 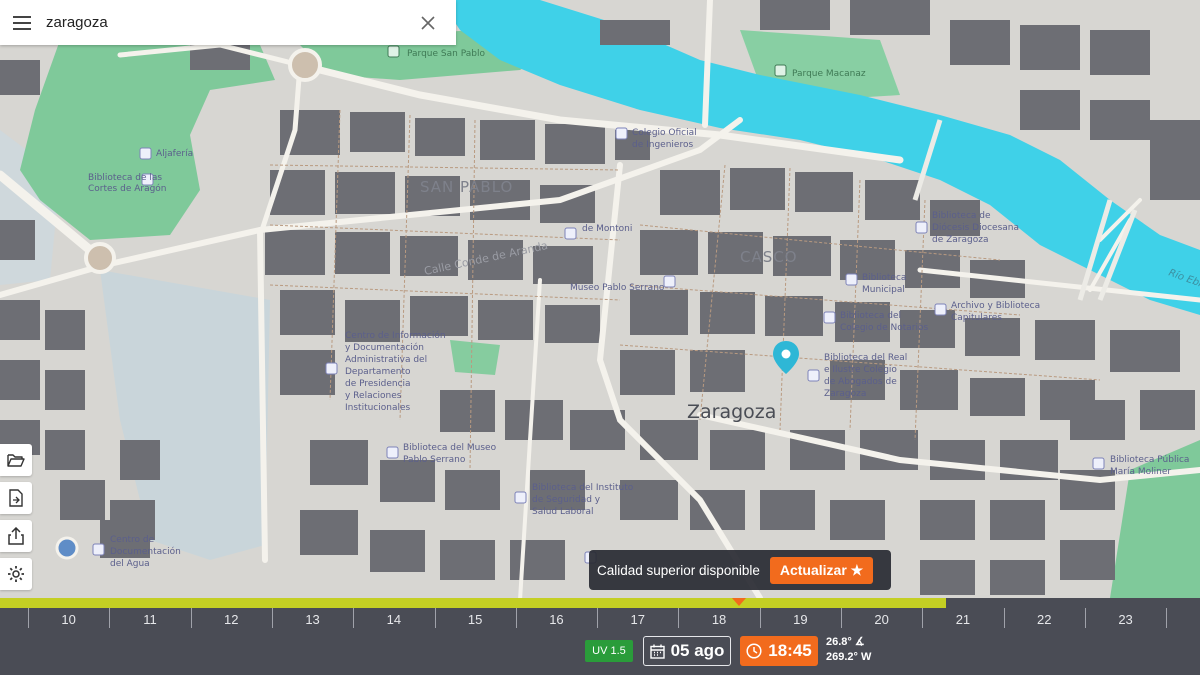 What do you see at coordinates (883, 290) in the screenshot?
I see `label-biblioteca-municipal-2: Municipal` at bounding box center [883, 290].